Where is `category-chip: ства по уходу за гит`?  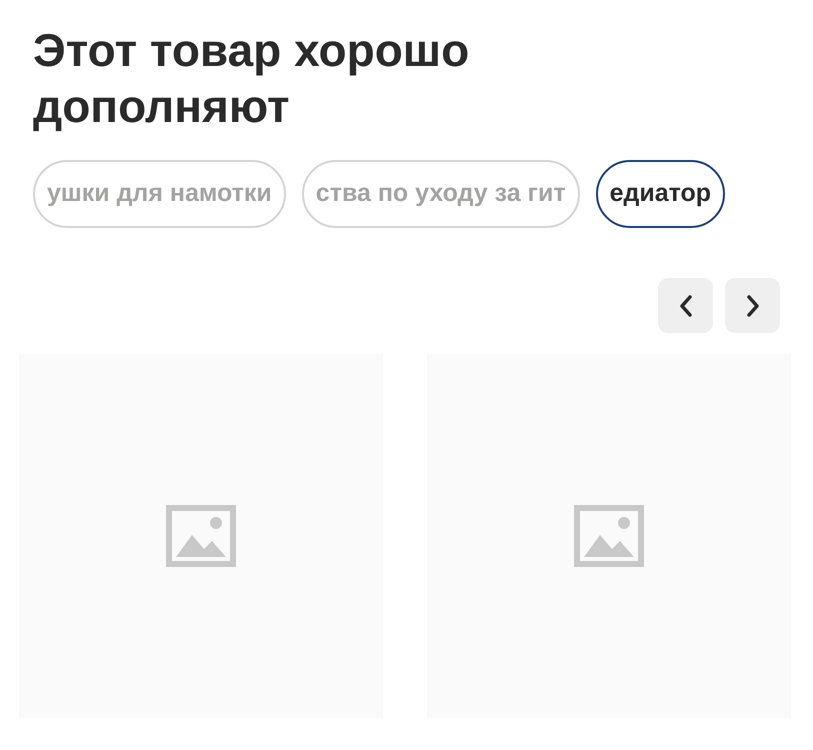 category-chip: ства по уходу за гит is located at coordinates (441, 194).